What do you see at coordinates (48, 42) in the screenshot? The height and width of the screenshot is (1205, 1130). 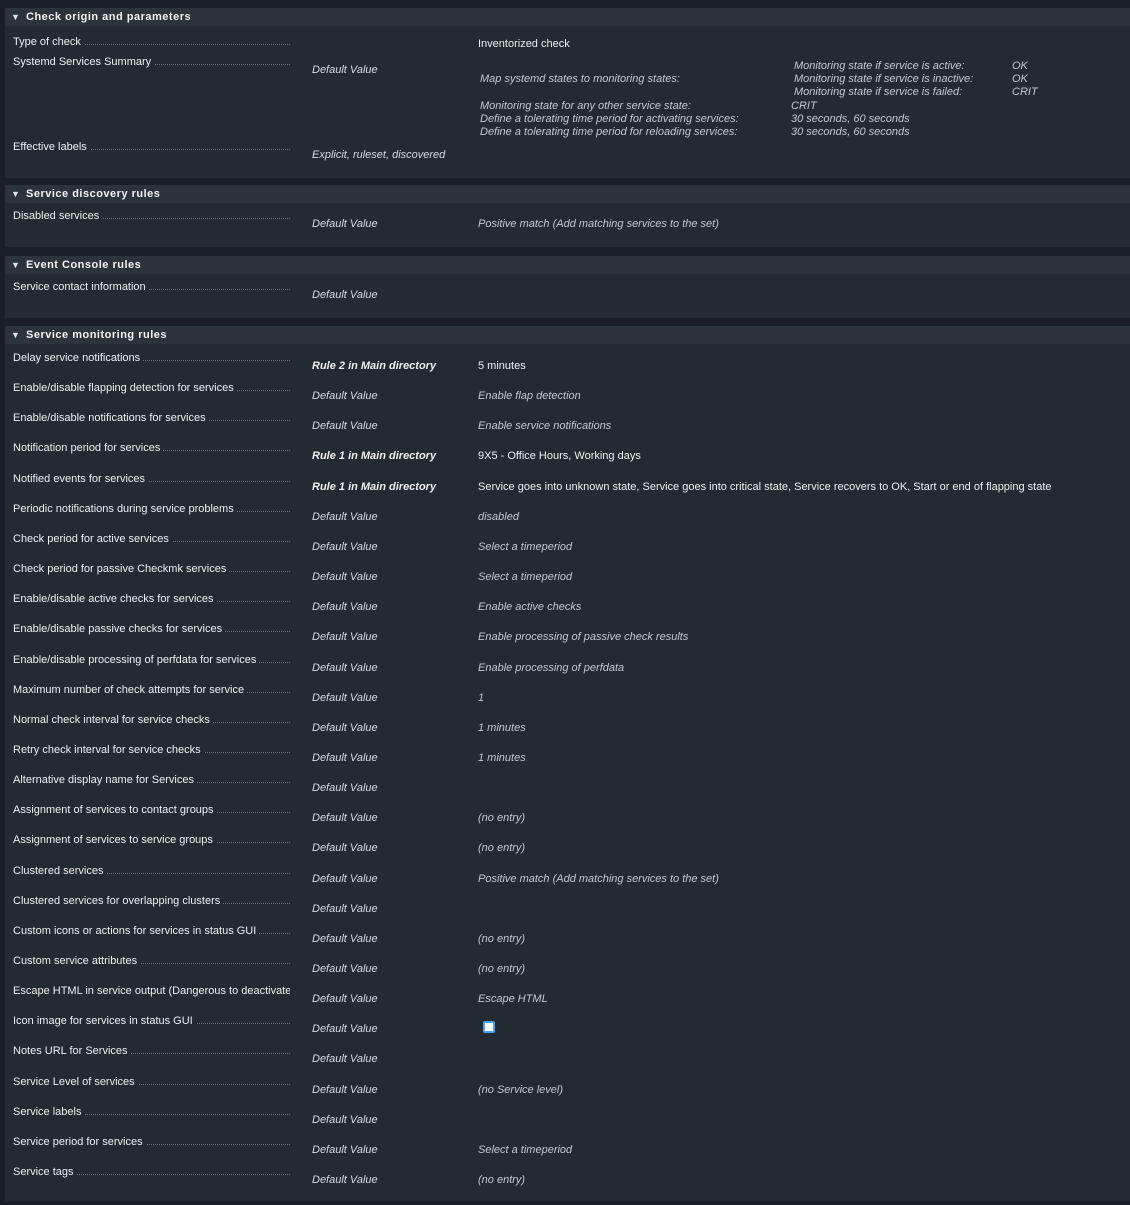 I see `type-of-check-label: Type of check` at bounding box center [48, 42].